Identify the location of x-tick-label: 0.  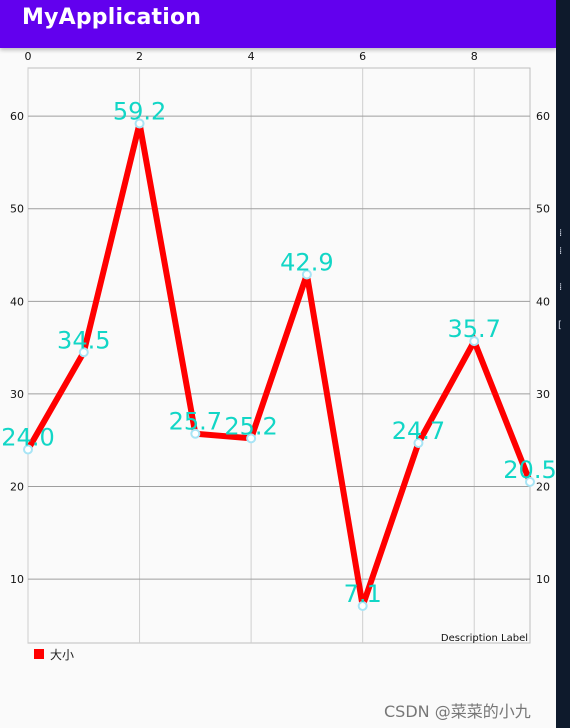
(28, 56).